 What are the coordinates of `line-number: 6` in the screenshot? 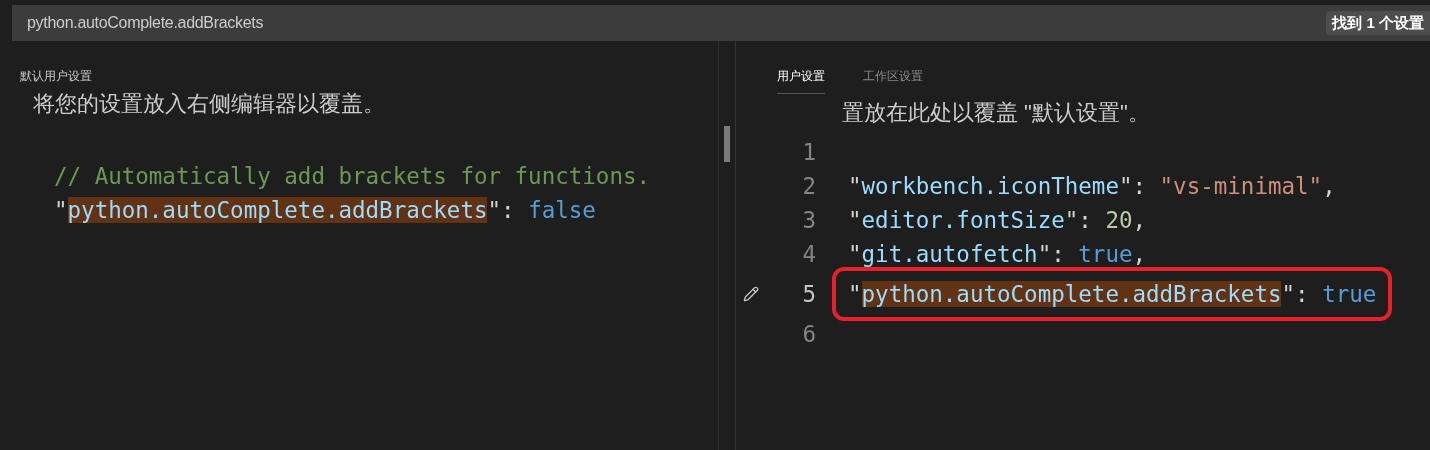 It's located at (808, 334).